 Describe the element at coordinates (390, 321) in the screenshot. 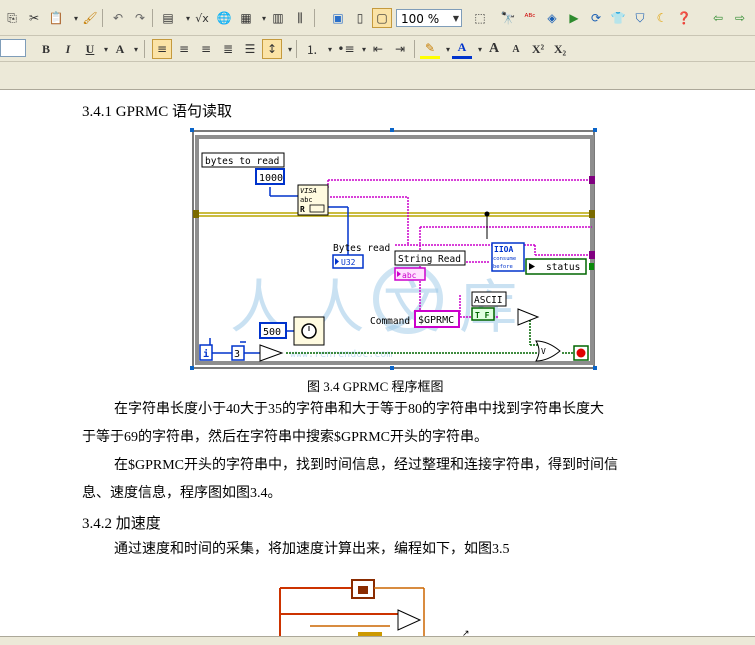

I see `command-label: Command` at that location.